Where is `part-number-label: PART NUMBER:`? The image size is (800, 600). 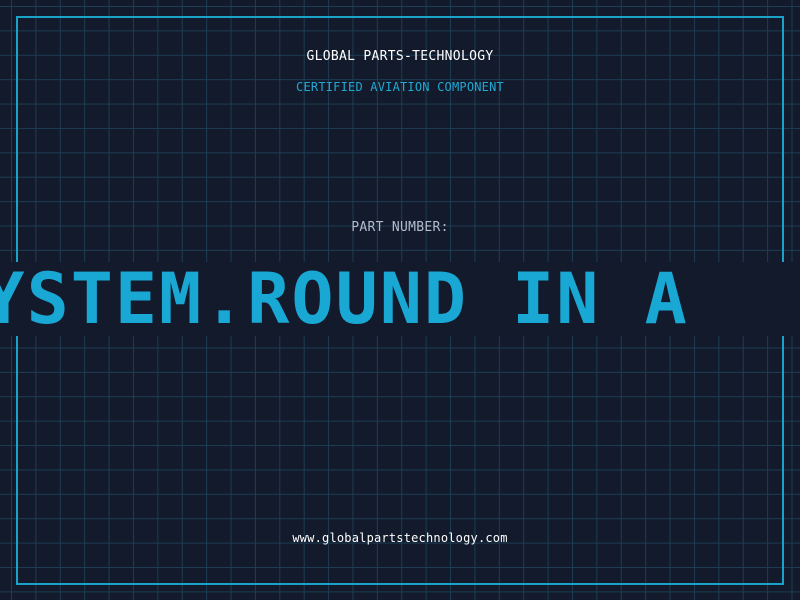
part-number-label: PART NUMBER: is located at coordinates (400, 227).